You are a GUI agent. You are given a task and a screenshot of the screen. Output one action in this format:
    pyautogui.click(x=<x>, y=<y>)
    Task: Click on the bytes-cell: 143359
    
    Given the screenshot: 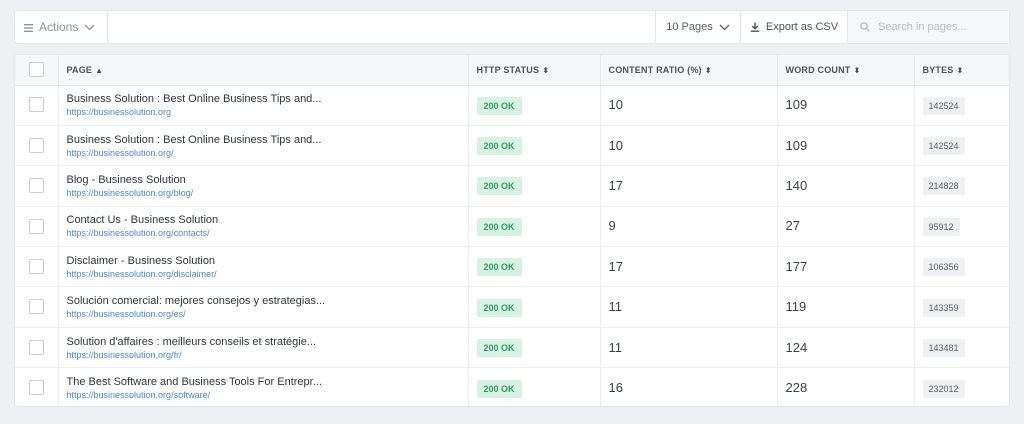 What is the action you would take?
    pyautogui.click(x=961, y=307)
    